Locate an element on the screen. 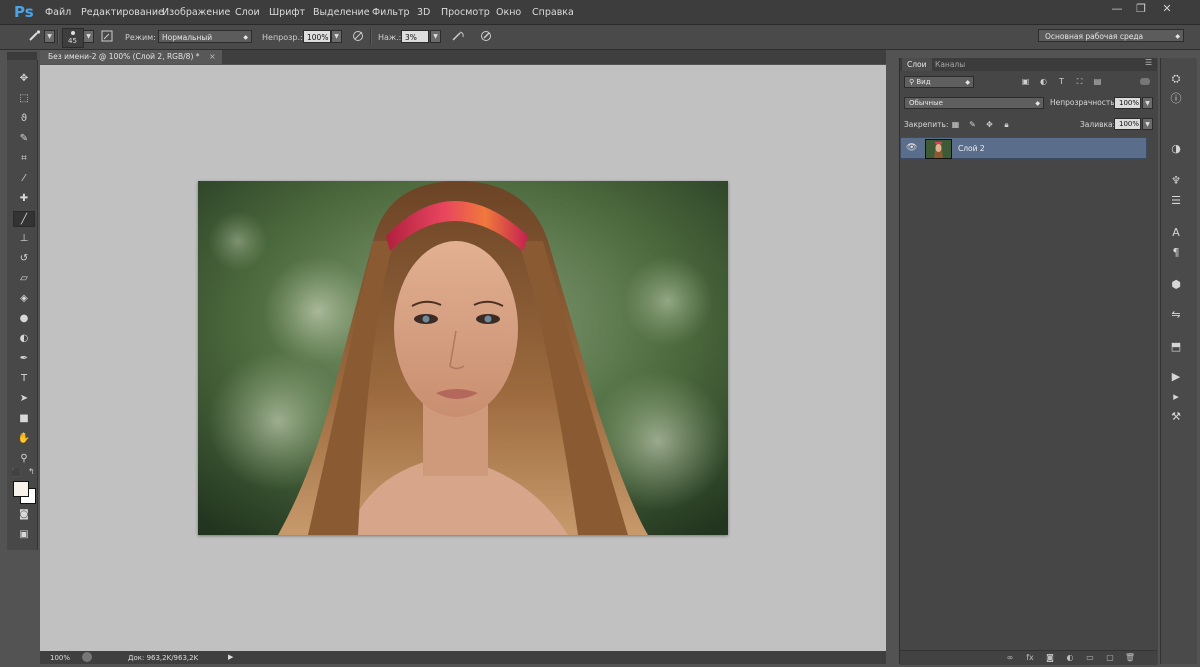  filter-shape-icon: ⛶ is located at coordinates (1079, 81).